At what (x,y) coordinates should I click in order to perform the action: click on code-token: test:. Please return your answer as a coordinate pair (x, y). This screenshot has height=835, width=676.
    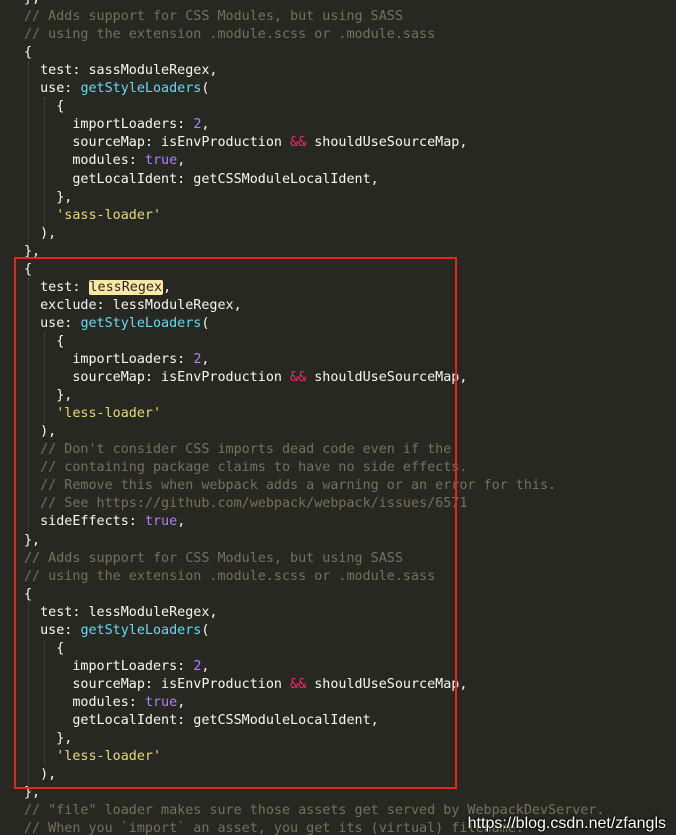
    Looking at the image, I should click on (56, 287).